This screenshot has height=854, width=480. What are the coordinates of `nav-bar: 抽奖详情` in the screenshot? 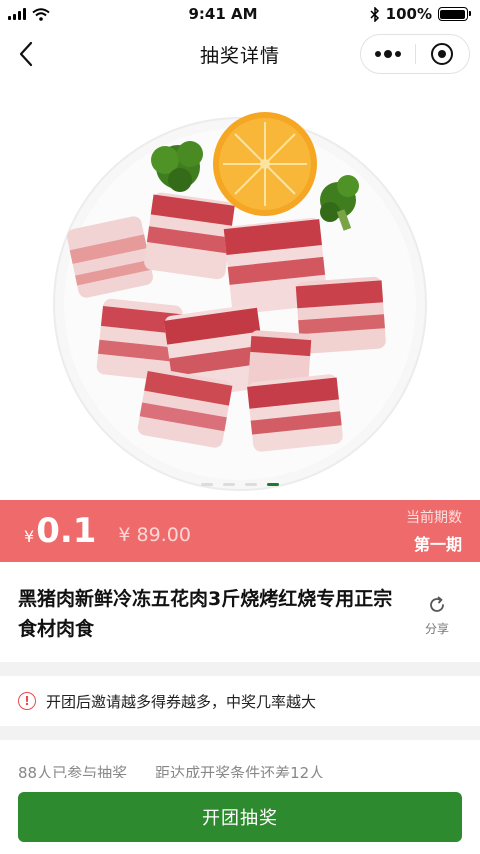 It's located at (240, 54).